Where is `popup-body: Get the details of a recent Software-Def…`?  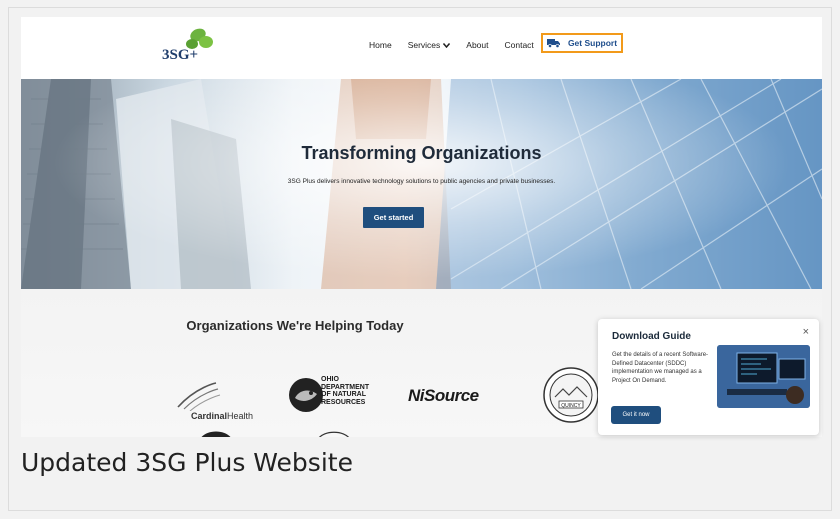 popup-body: Get the details of a recent Software-Def… is located at coordinates (660, 368).